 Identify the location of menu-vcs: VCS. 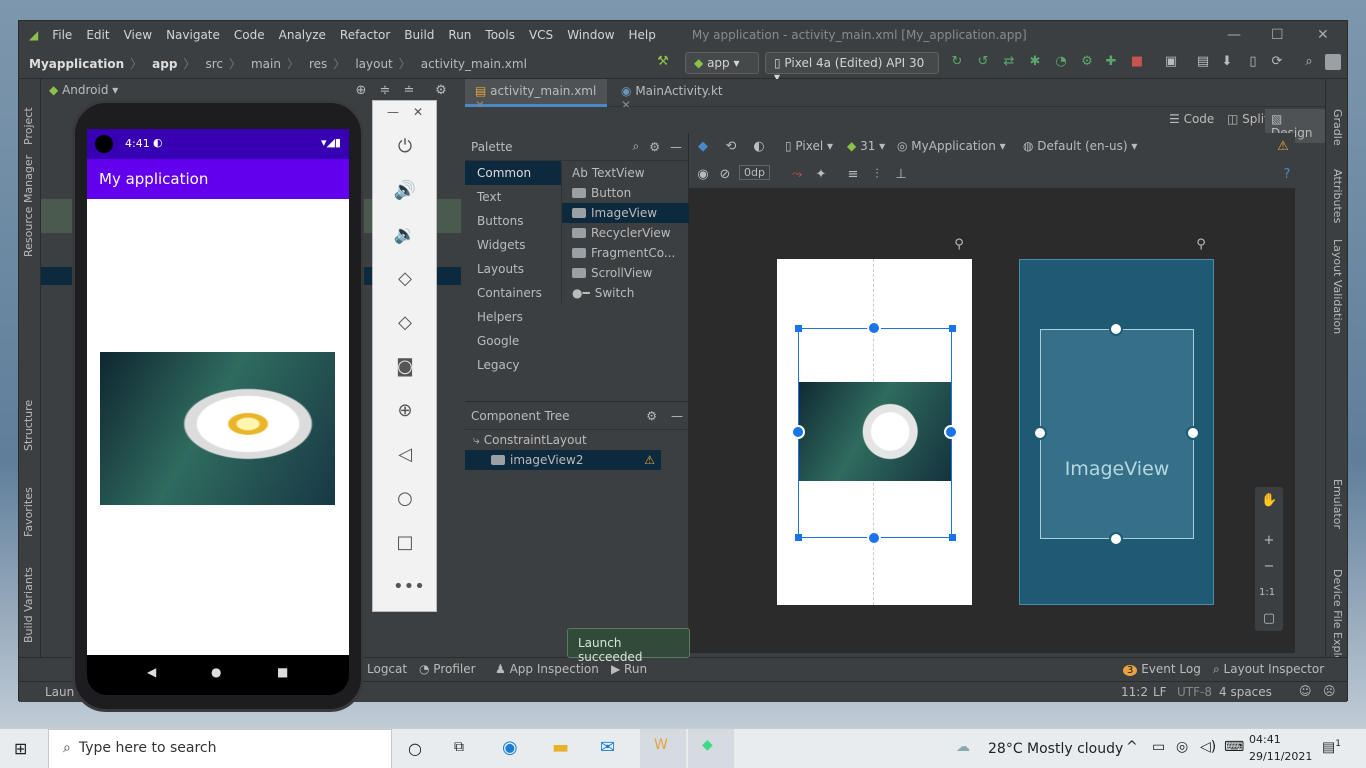
(541, 35).